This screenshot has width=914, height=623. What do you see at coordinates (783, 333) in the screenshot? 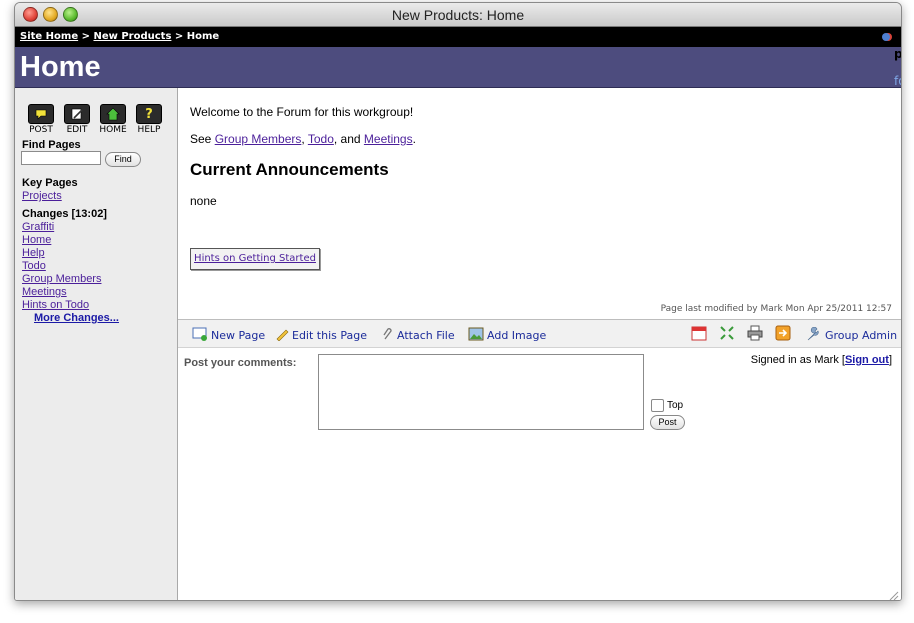
I see `rss-export-icon` at bounding box center [783, 333].